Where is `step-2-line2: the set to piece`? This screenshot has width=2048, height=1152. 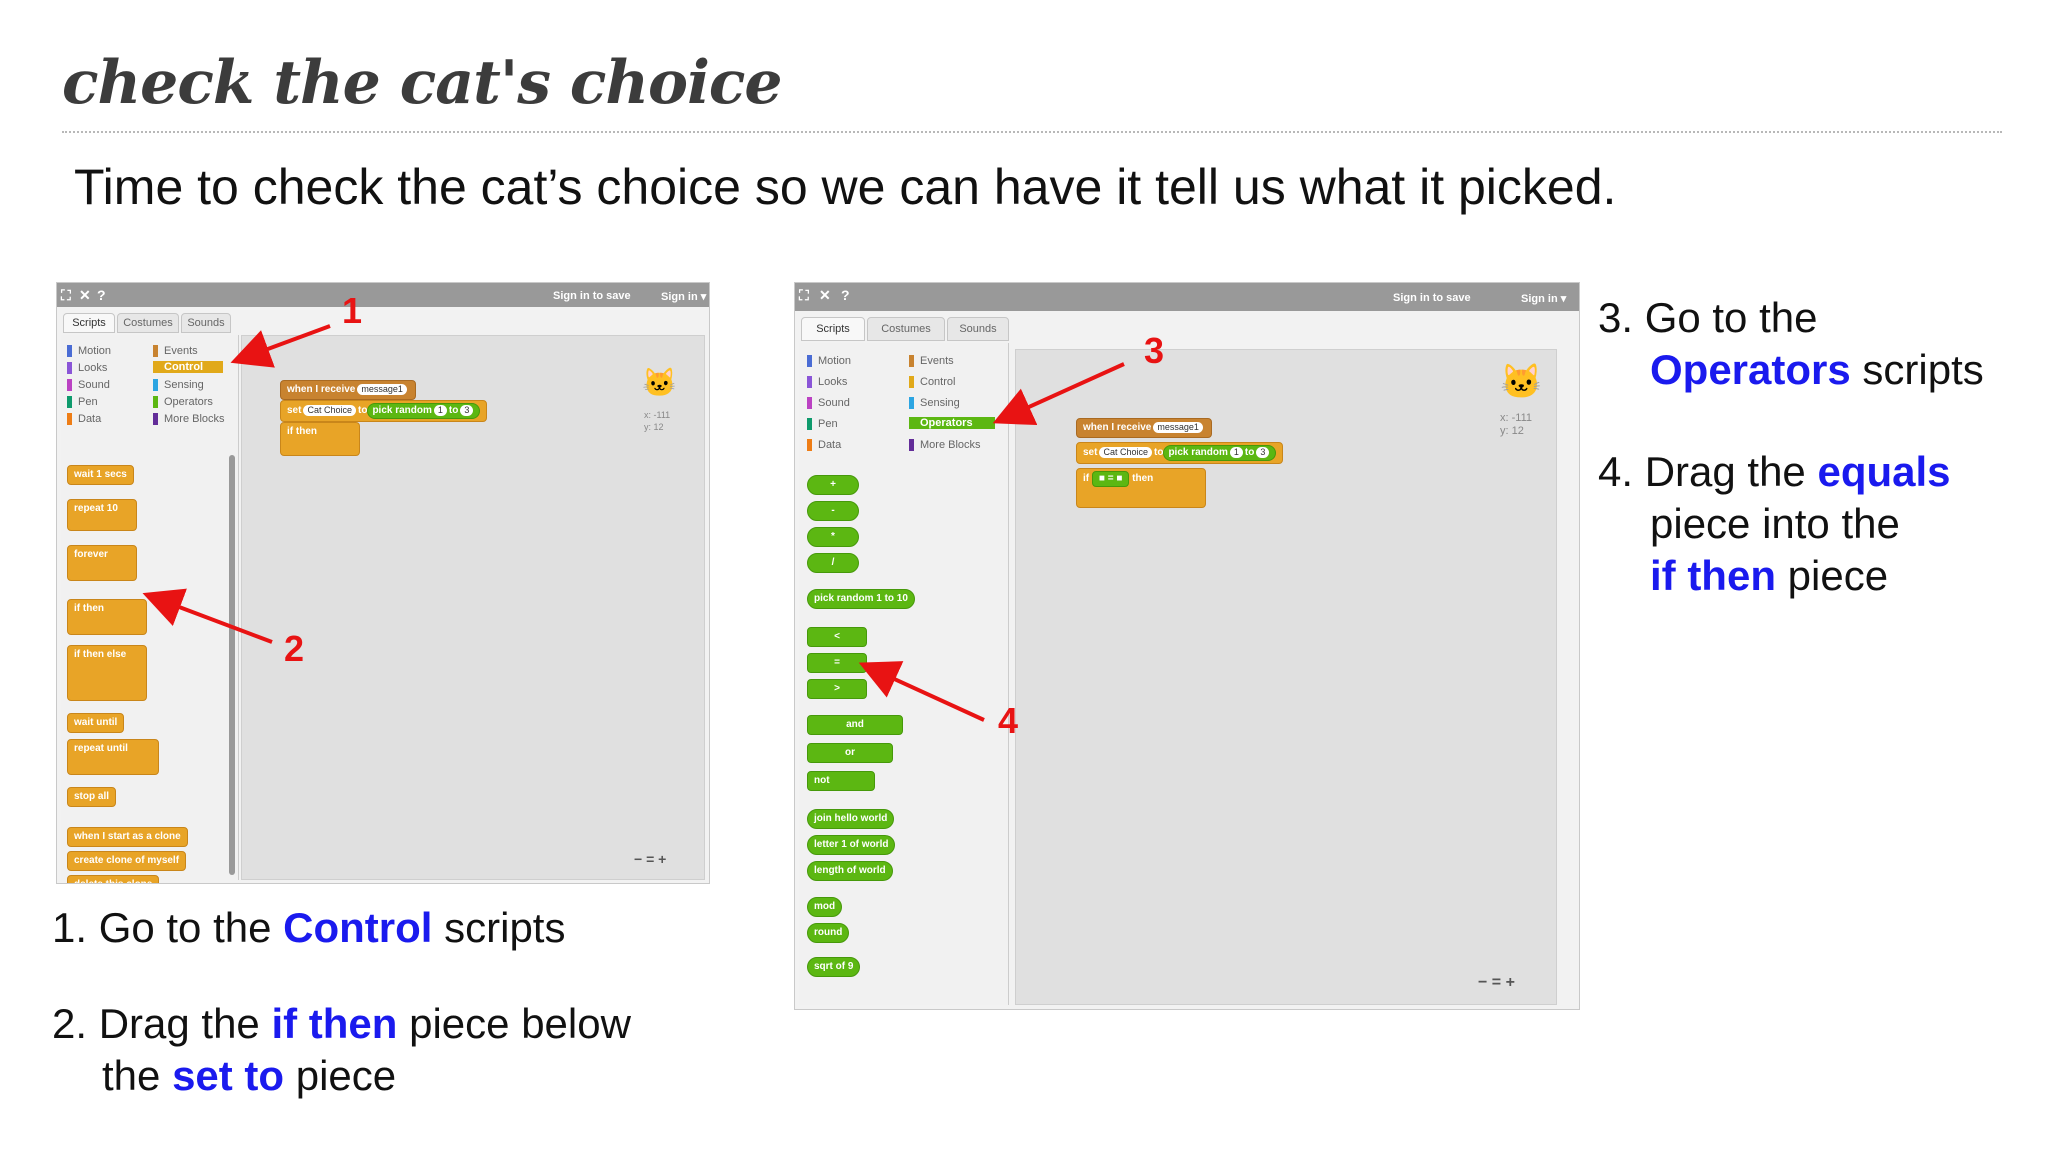 step-2-line2: the set to piece is located at coordinates (249, 1075).